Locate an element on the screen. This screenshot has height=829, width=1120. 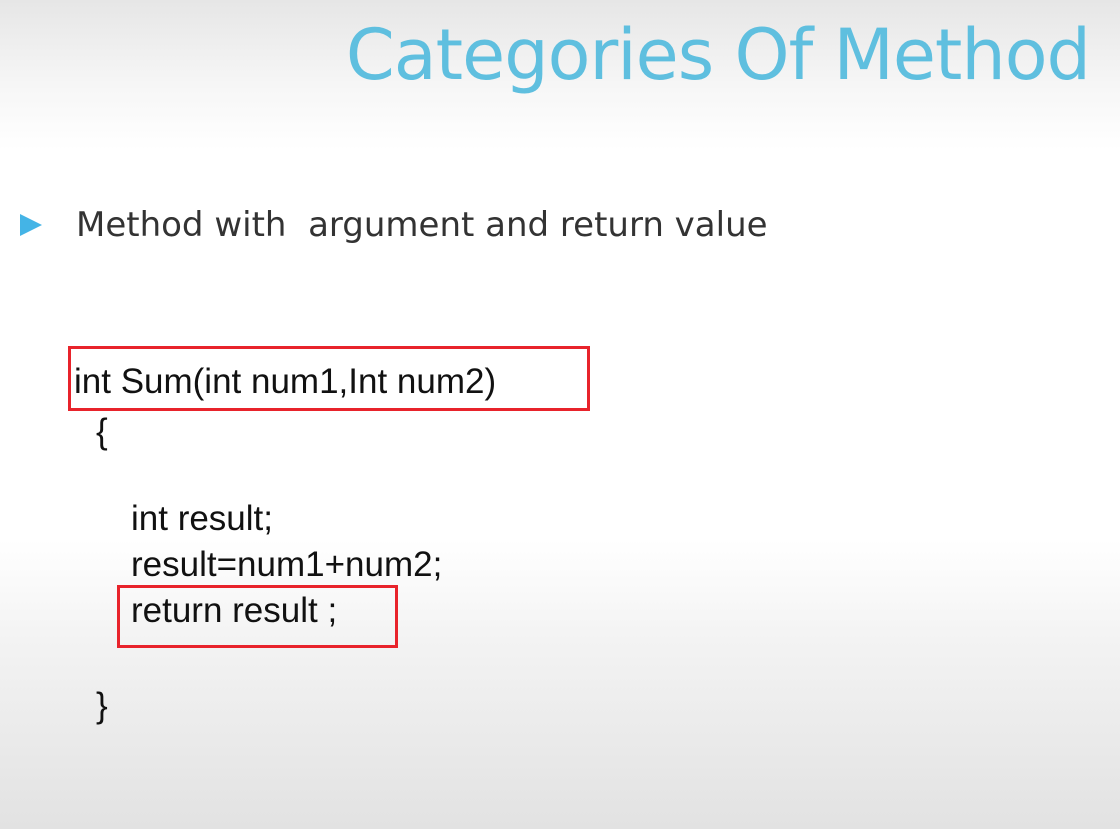
code-line-assign: result=num1+num2; is located at coordinates (287, 564).